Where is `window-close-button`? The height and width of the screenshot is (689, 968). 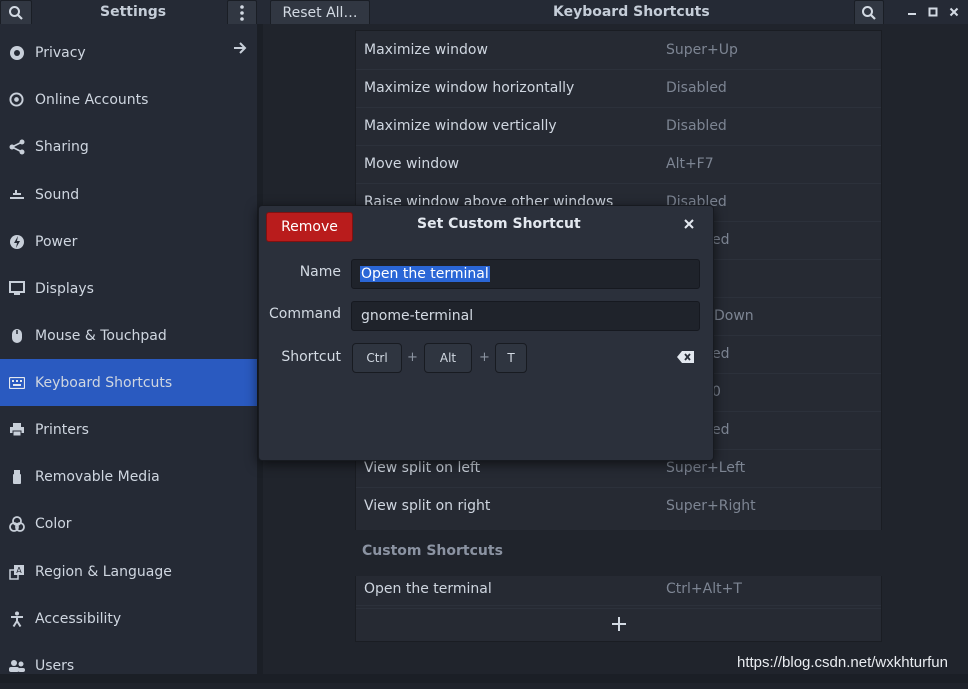 window-close-button is located at coordinates (954, 12).